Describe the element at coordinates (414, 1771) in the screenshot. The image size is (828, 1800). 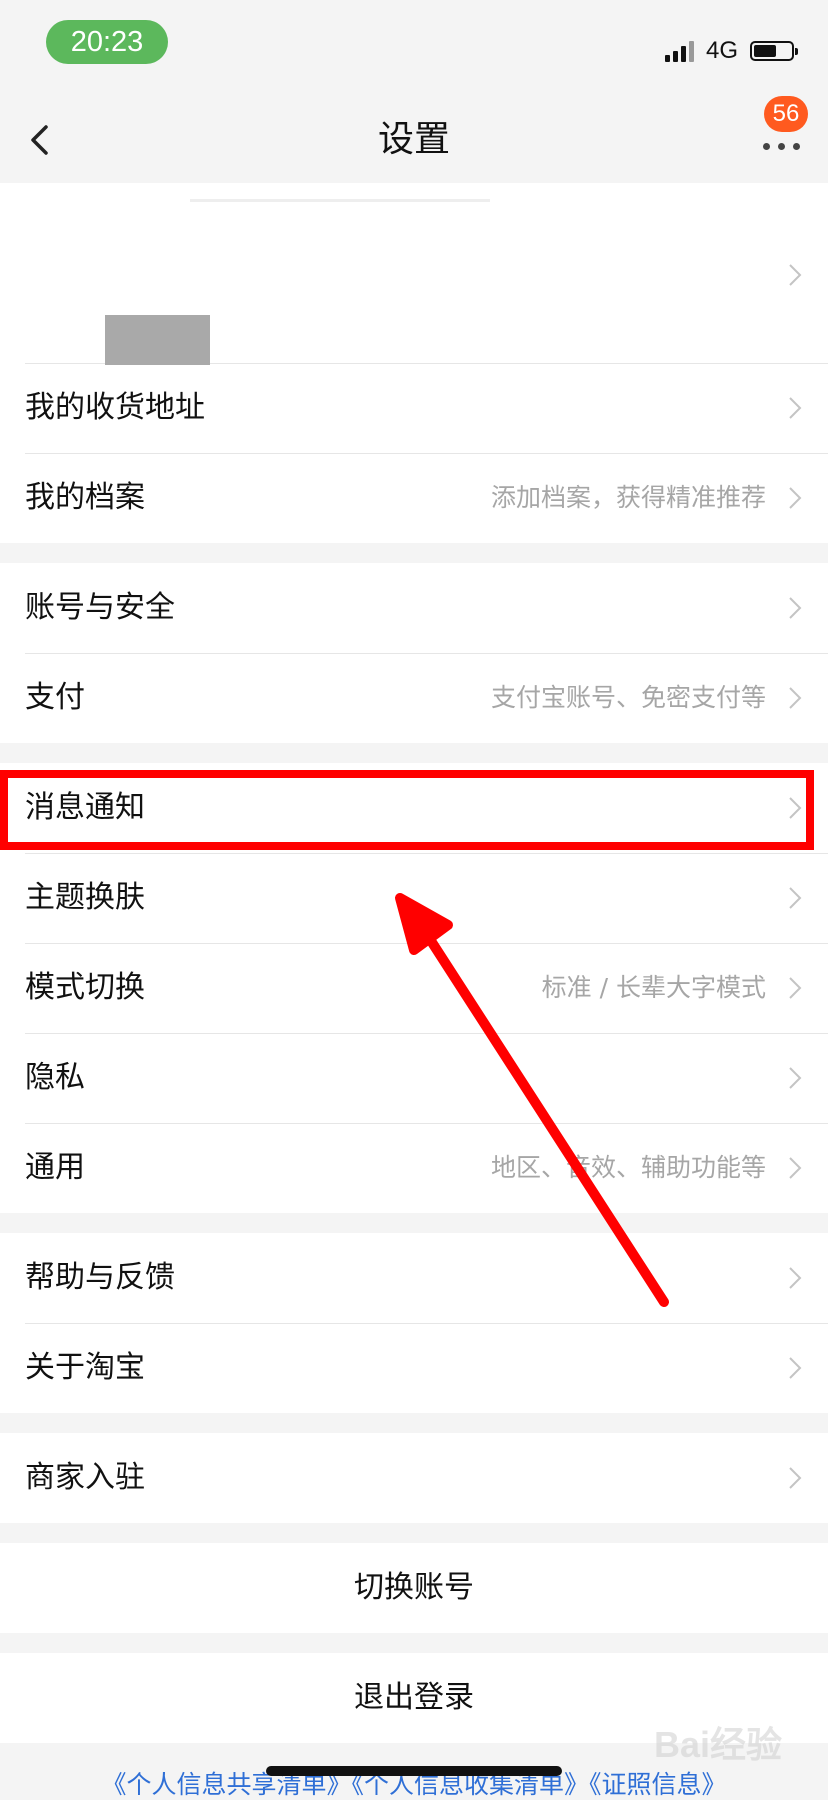
I see `home-indicator` at that location.